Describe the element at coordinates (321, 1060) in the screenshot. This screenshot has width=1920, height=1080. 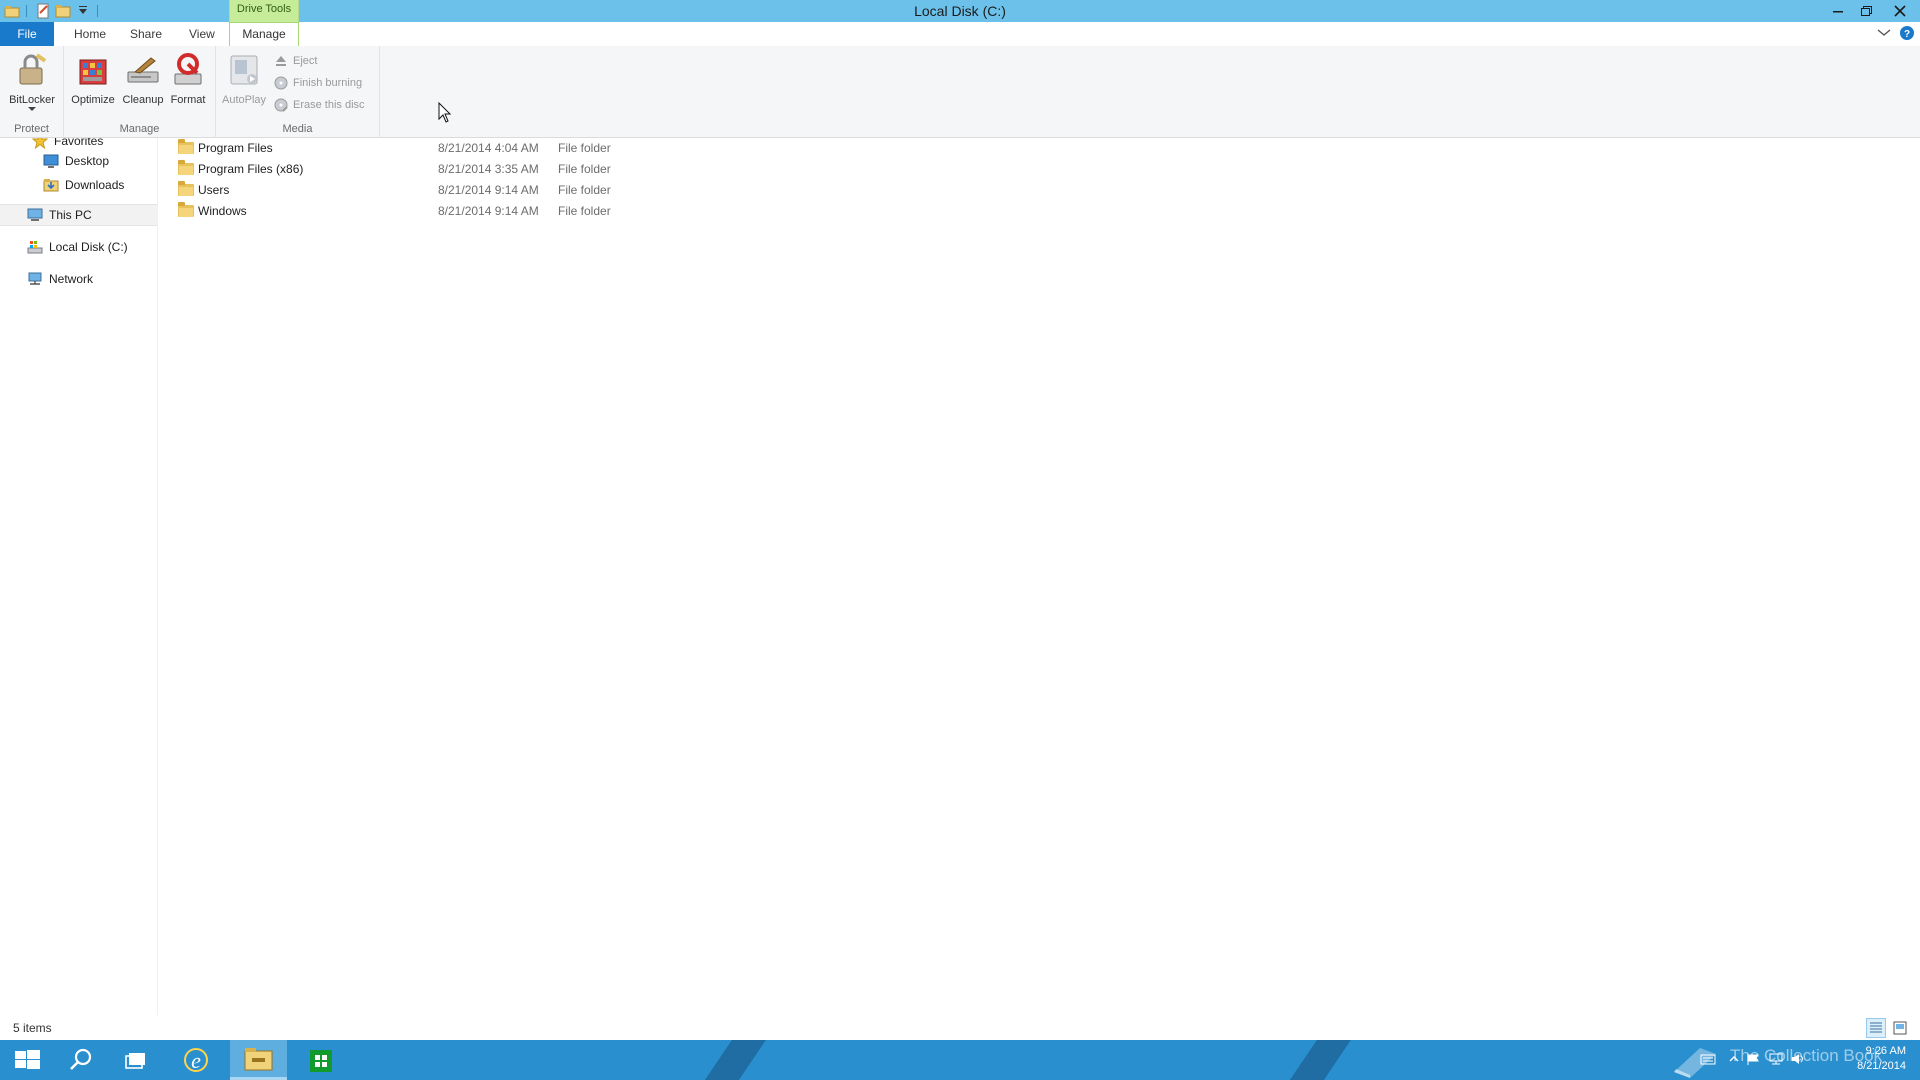
I see `store-icon` at that location.